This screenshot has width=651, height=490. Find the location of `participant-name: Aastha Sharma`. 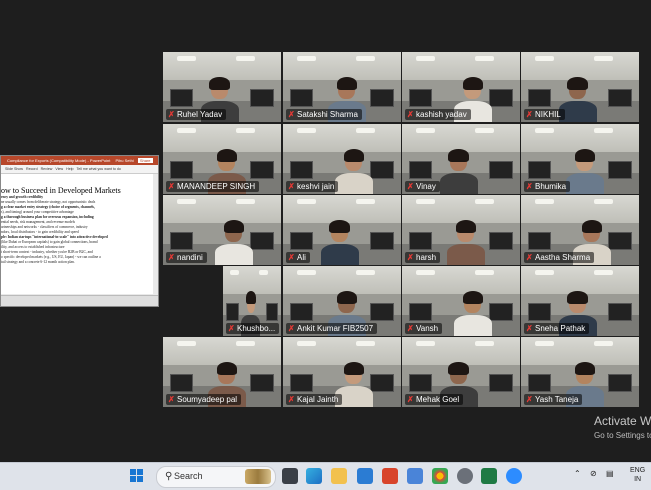

participant-name: Aastha Sharma is located at coordinates (563, 257).